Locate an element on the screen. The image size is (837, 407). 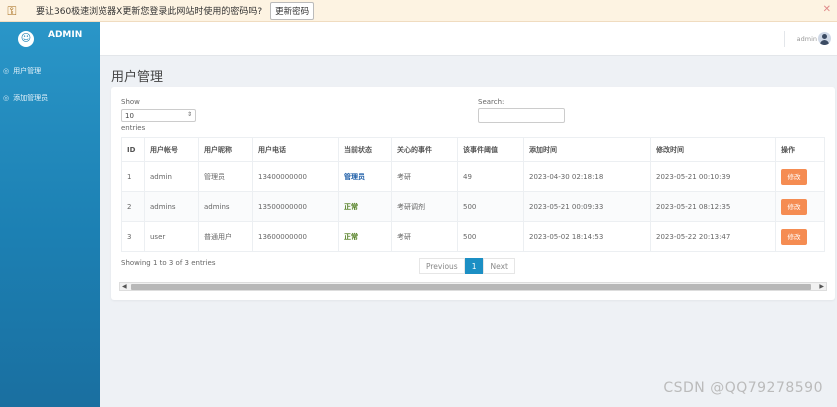
pagination: Previous 1 Next is located at coordinates (467, 266).